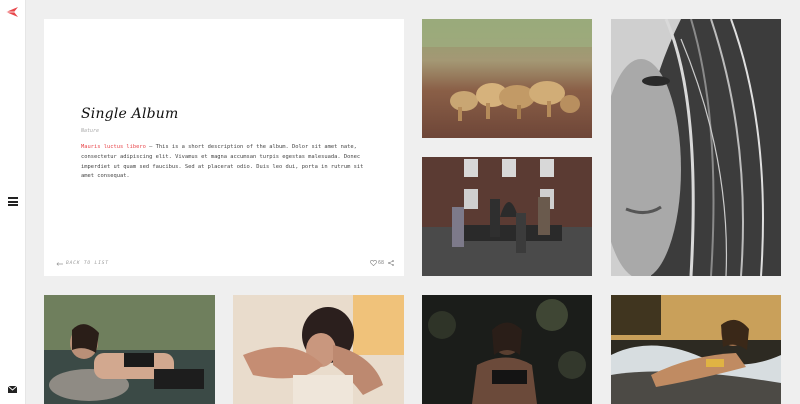  I want to click on woman-in-dark-forest-photo, so click(507, 349).